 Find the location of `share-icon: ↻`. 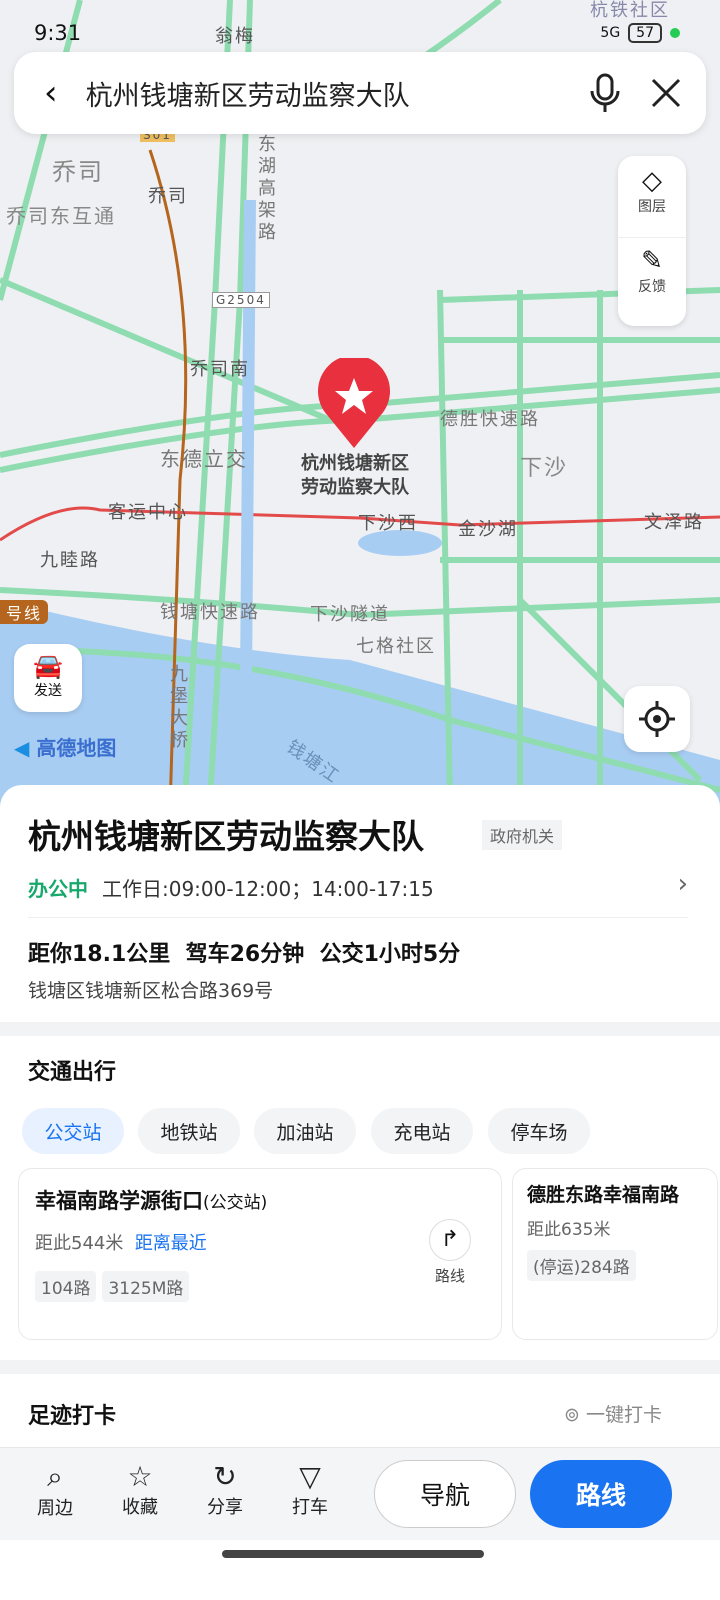

share-icon: ↻ is located at coordinates (225, 1476).